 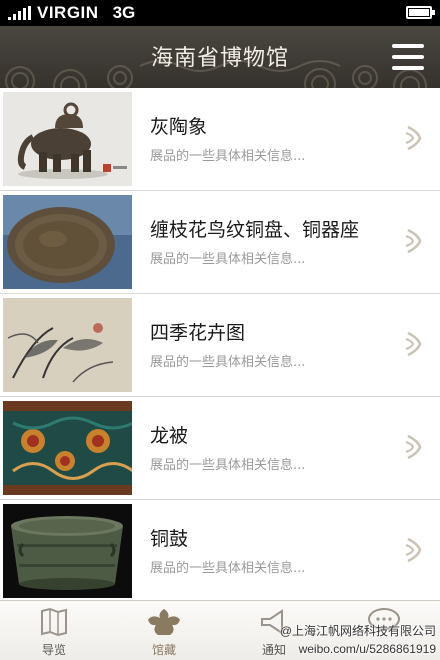 What do you see at coordinates (255, 230) in the screenshot?
I see `item-title: 缠枝花鸟纹铜盘、铜器座` at bounding box center [255, 230].